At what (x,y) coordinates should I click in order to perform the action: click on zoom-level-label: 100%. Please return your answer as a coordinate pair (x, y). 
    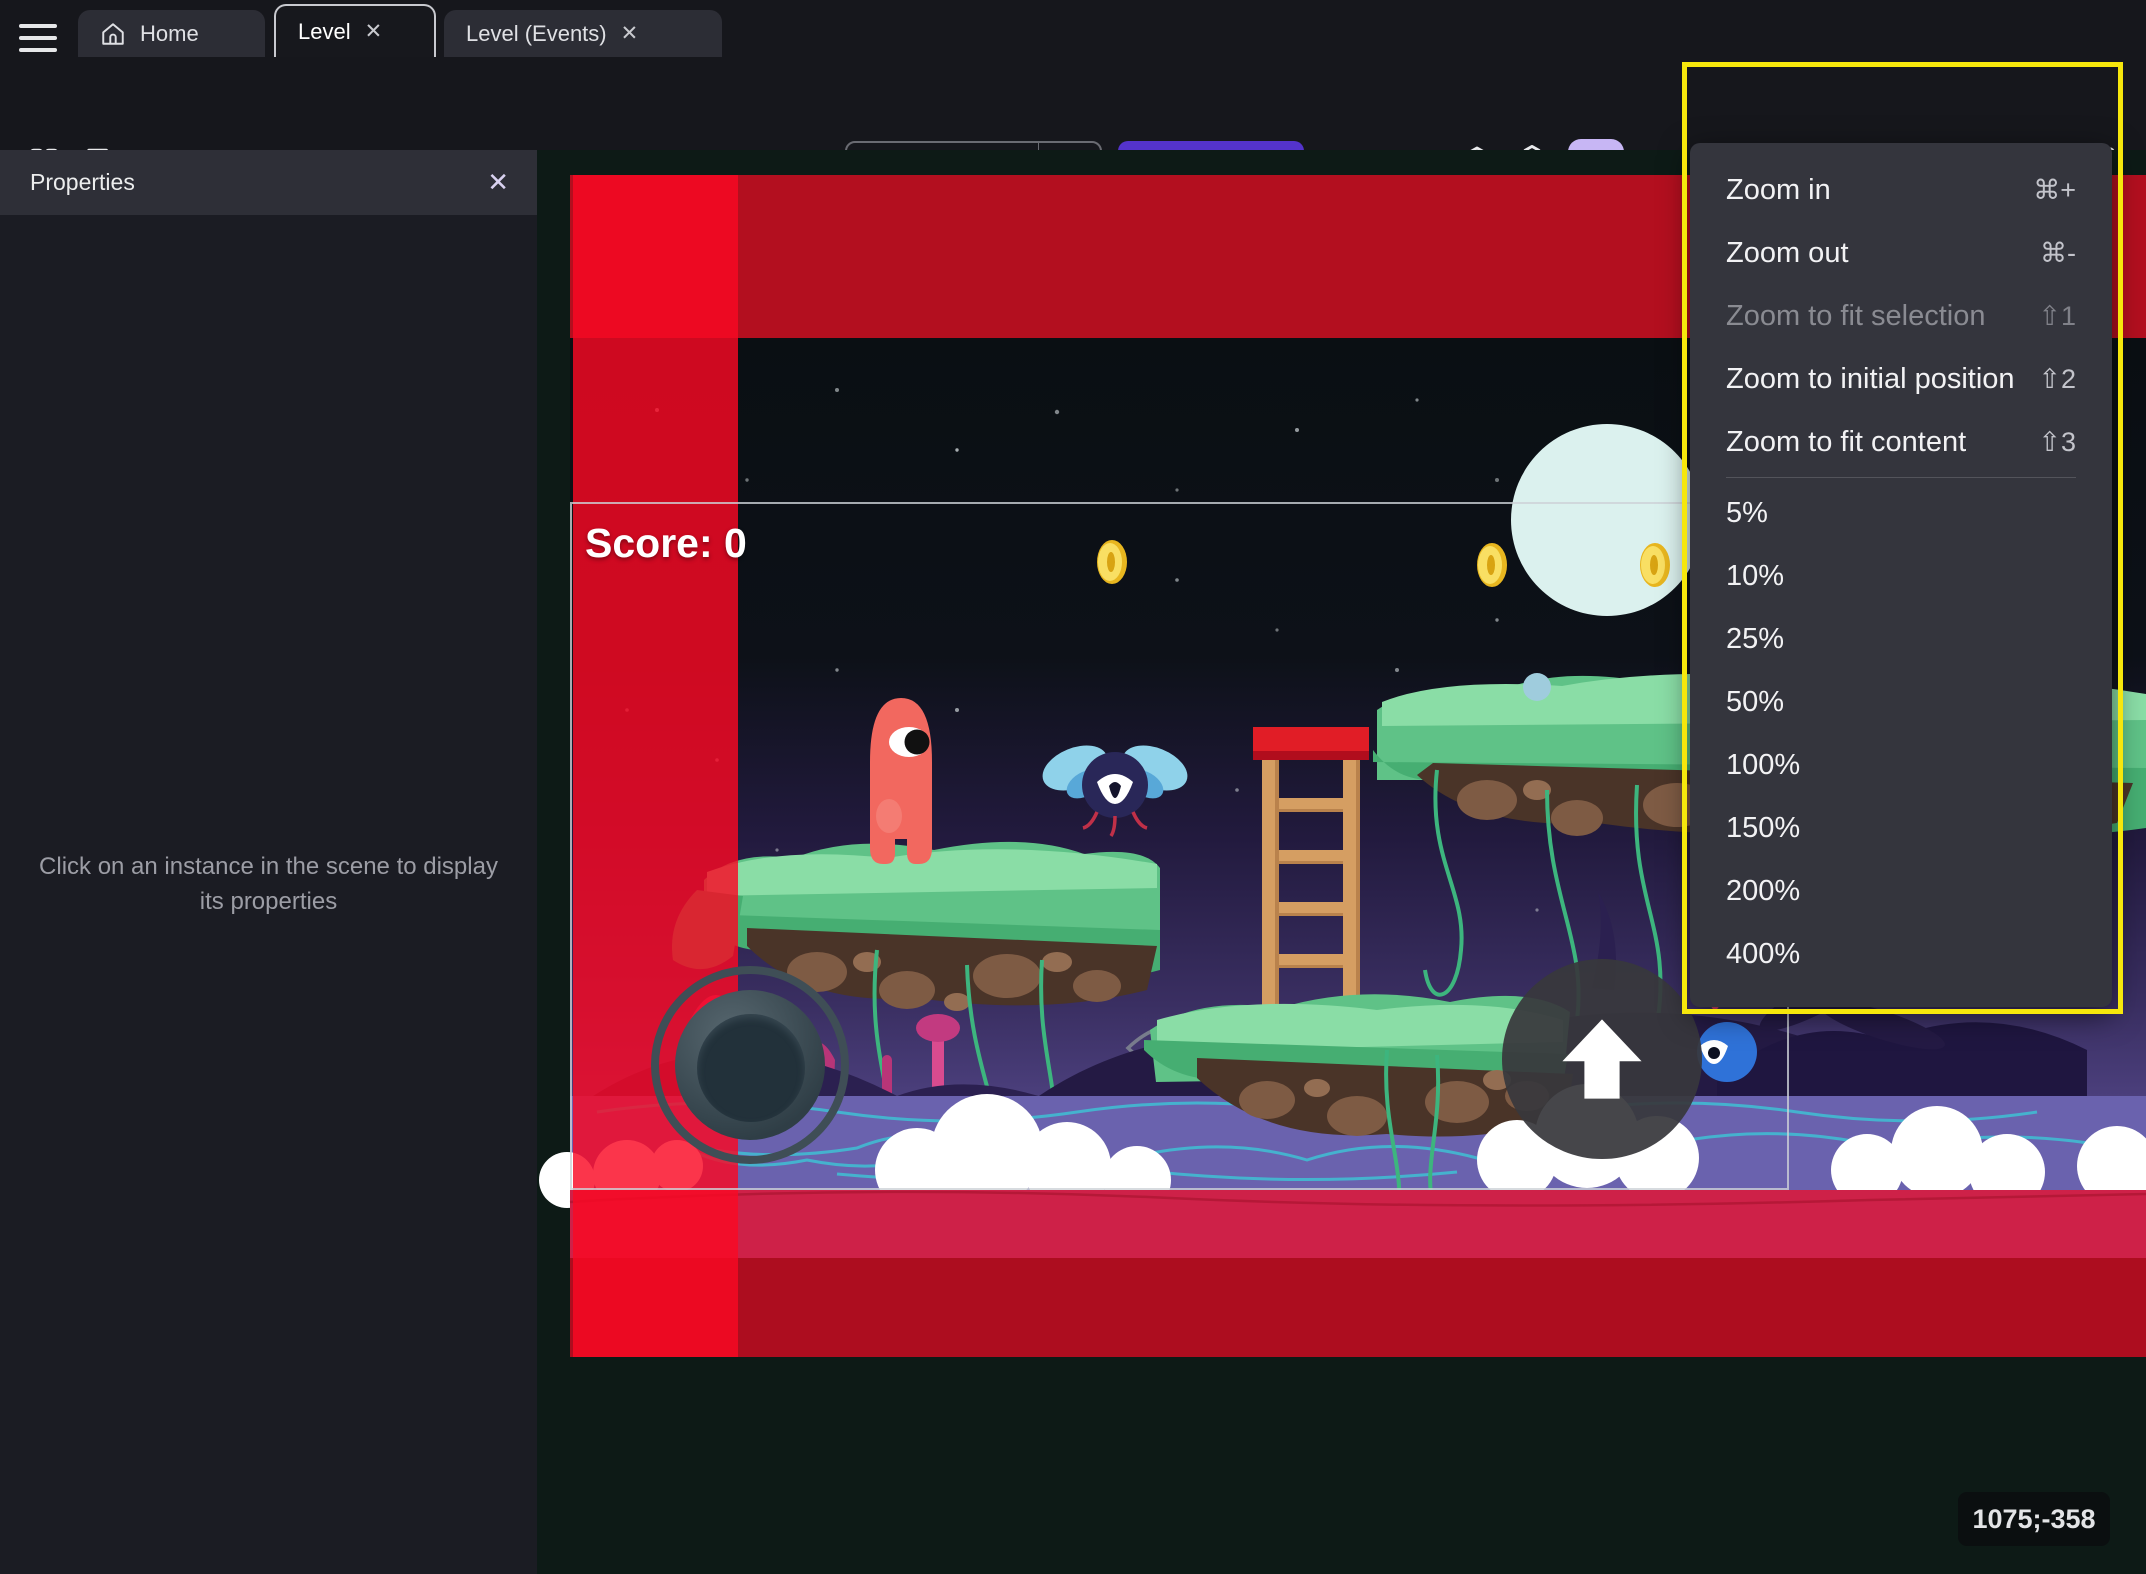
    Looking at the image, I should click on (1763, 765).